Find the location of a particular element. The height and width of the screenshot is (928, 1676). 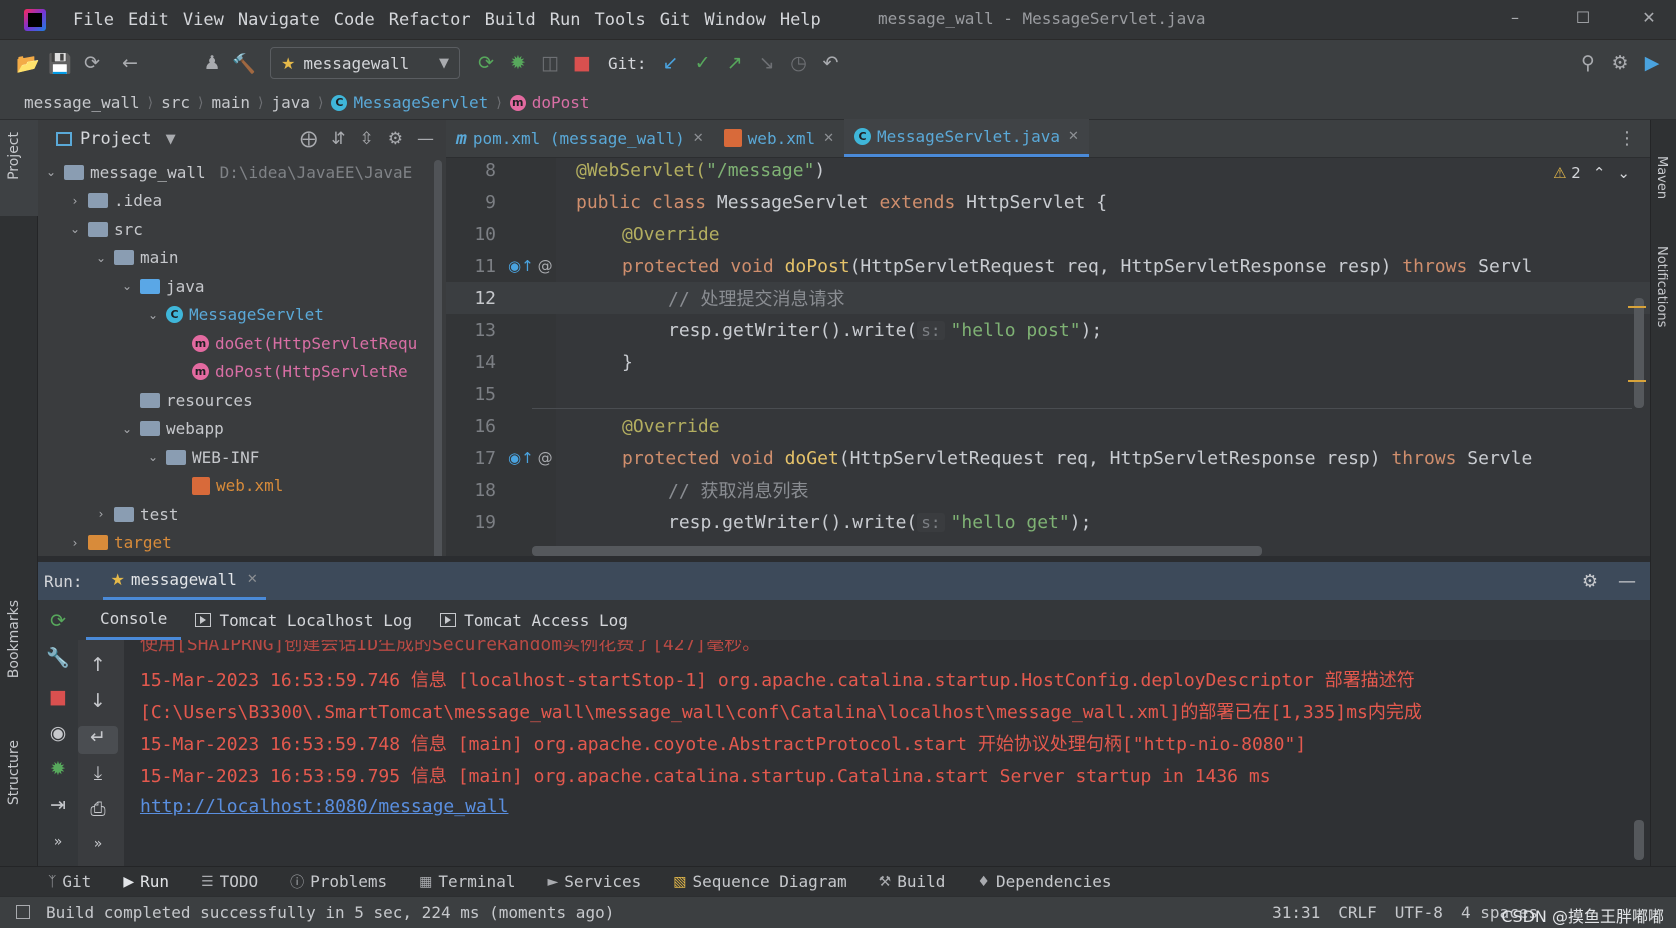

tree-item-dopost: m doPost(HttpServletRe is located at coordinates (242, 372).